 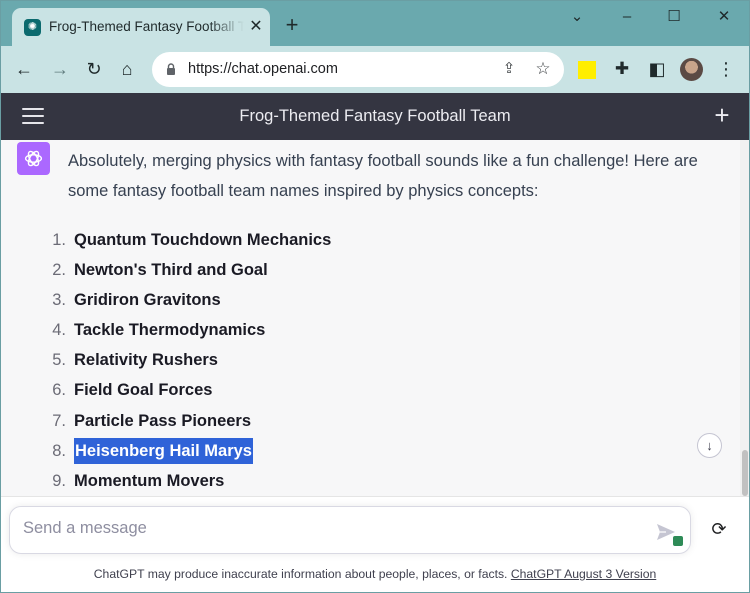 I want to click on list-item-text: Field Goal Forces, so click(x=143, y=390).